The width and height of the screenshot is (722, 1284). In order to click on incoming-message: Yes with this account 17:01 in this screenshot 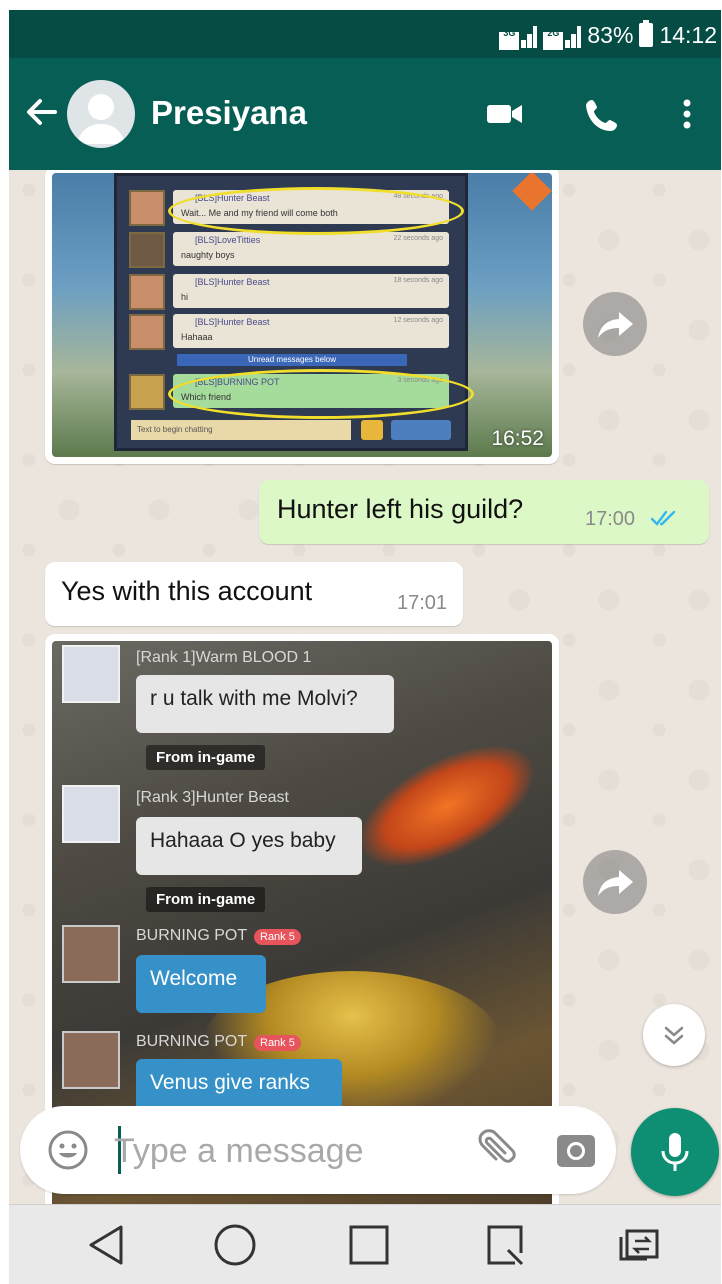, I will do `click(254, 594)`.